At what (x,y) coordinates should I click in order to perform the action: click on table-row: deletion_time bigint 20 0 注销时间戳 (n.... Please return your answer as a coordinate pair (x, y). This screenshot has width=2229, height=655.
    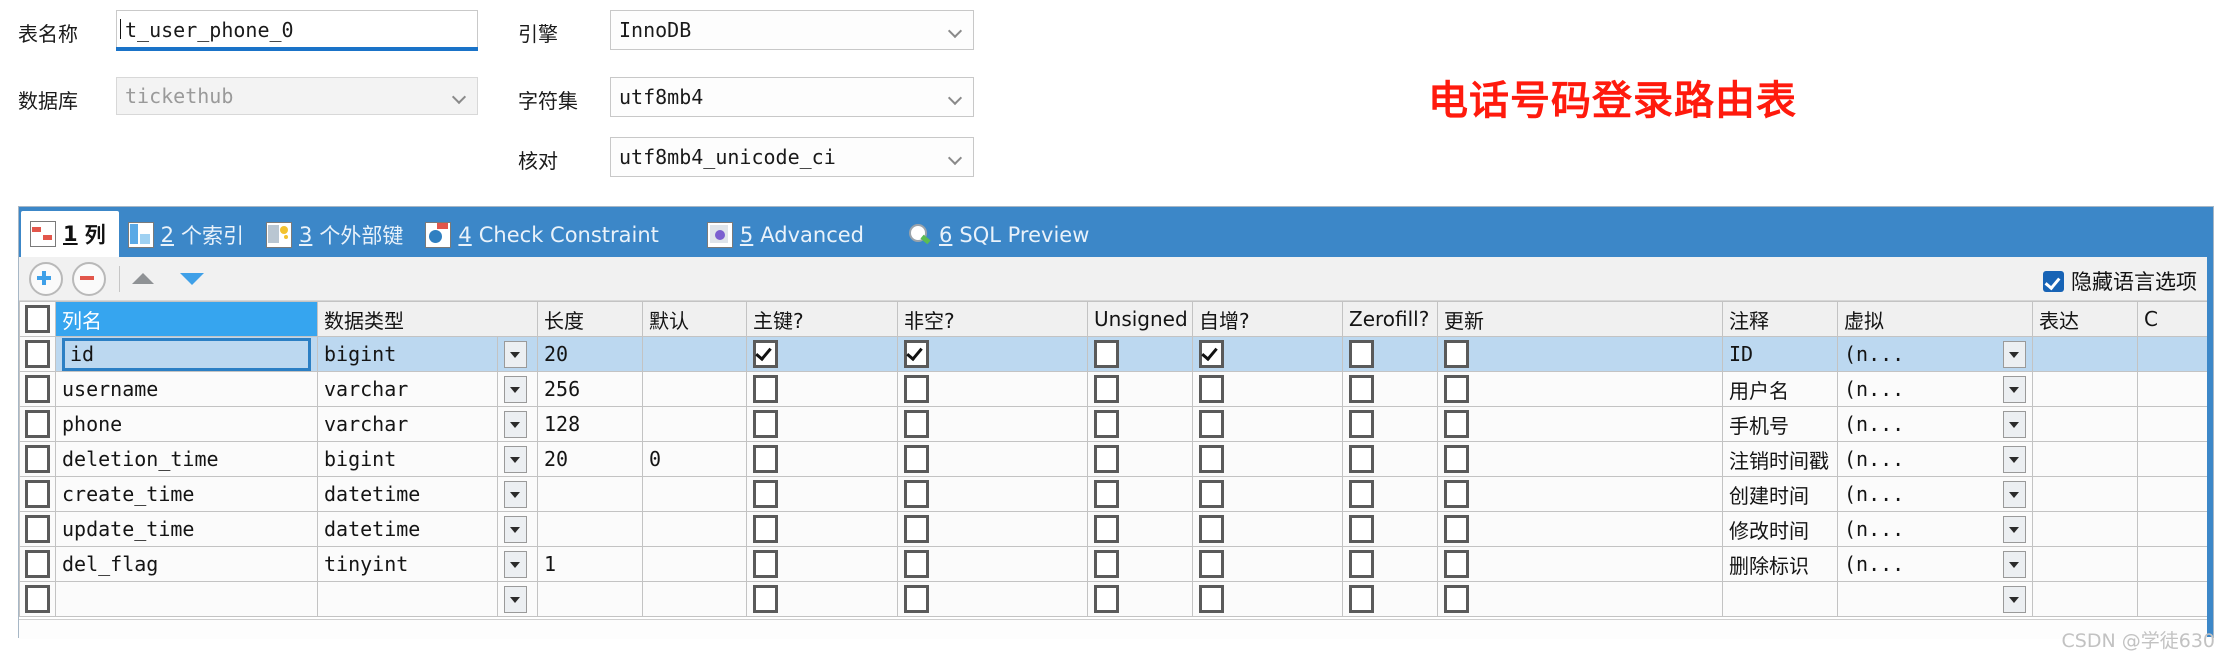
    Looking at the image, I should click on (1116, 459).